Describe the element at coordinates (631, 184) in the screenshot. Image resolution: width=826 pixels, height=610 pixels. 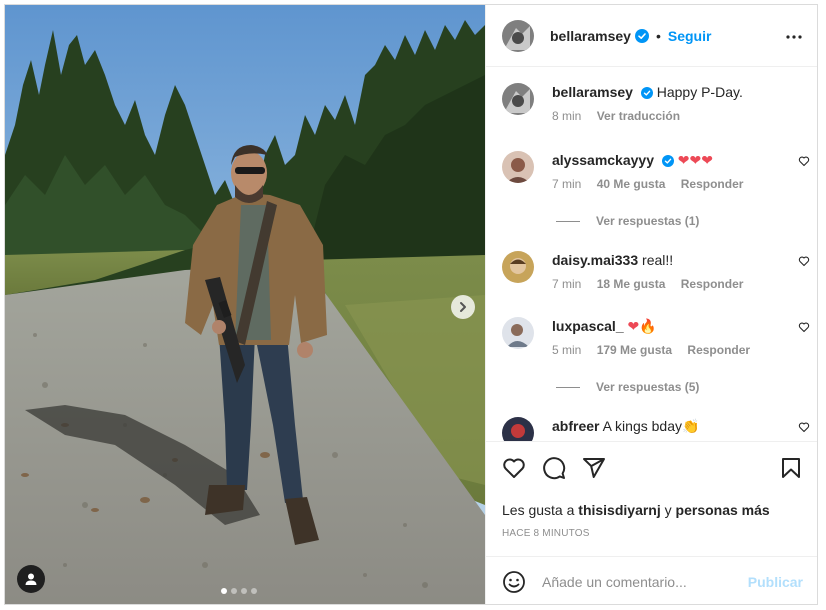
I see `comment-likes: 40 Me gusta` at that location.